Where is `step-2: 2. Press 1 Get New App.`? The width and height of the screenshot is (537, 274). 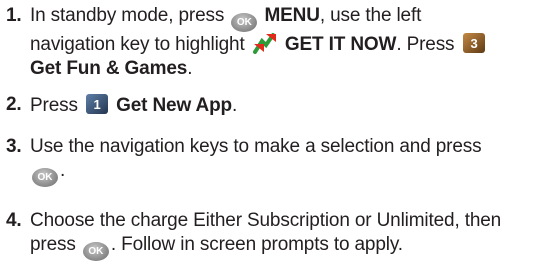
step-2: 2. Press 1 Get New App. is located at coordinates (268, 105).